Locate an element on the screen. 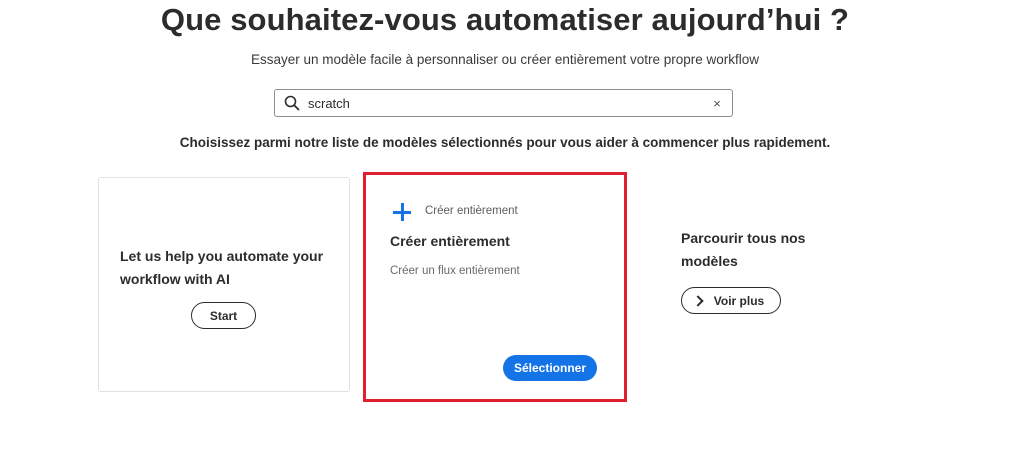  start-button: Start is located at coordinates (223, 315).